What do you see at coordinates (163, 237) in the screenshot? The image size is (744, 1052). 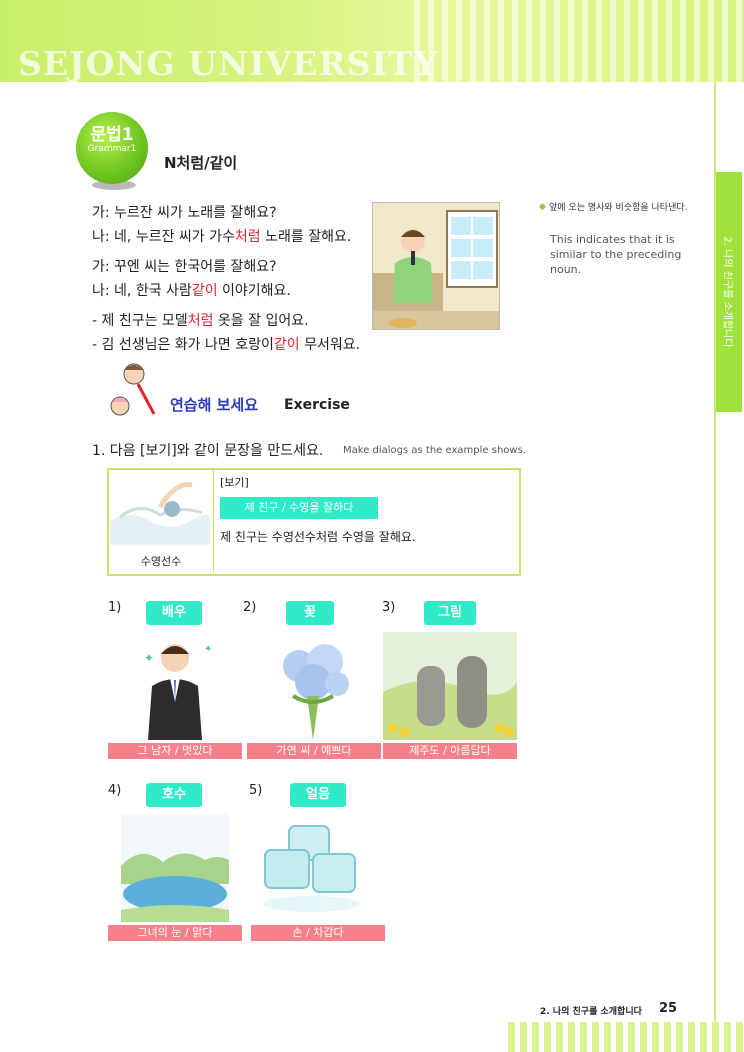 I see `dialog1-answer-pre: 나: 네, 누르잔 씨가 가수` at bounding box center [163, 237].